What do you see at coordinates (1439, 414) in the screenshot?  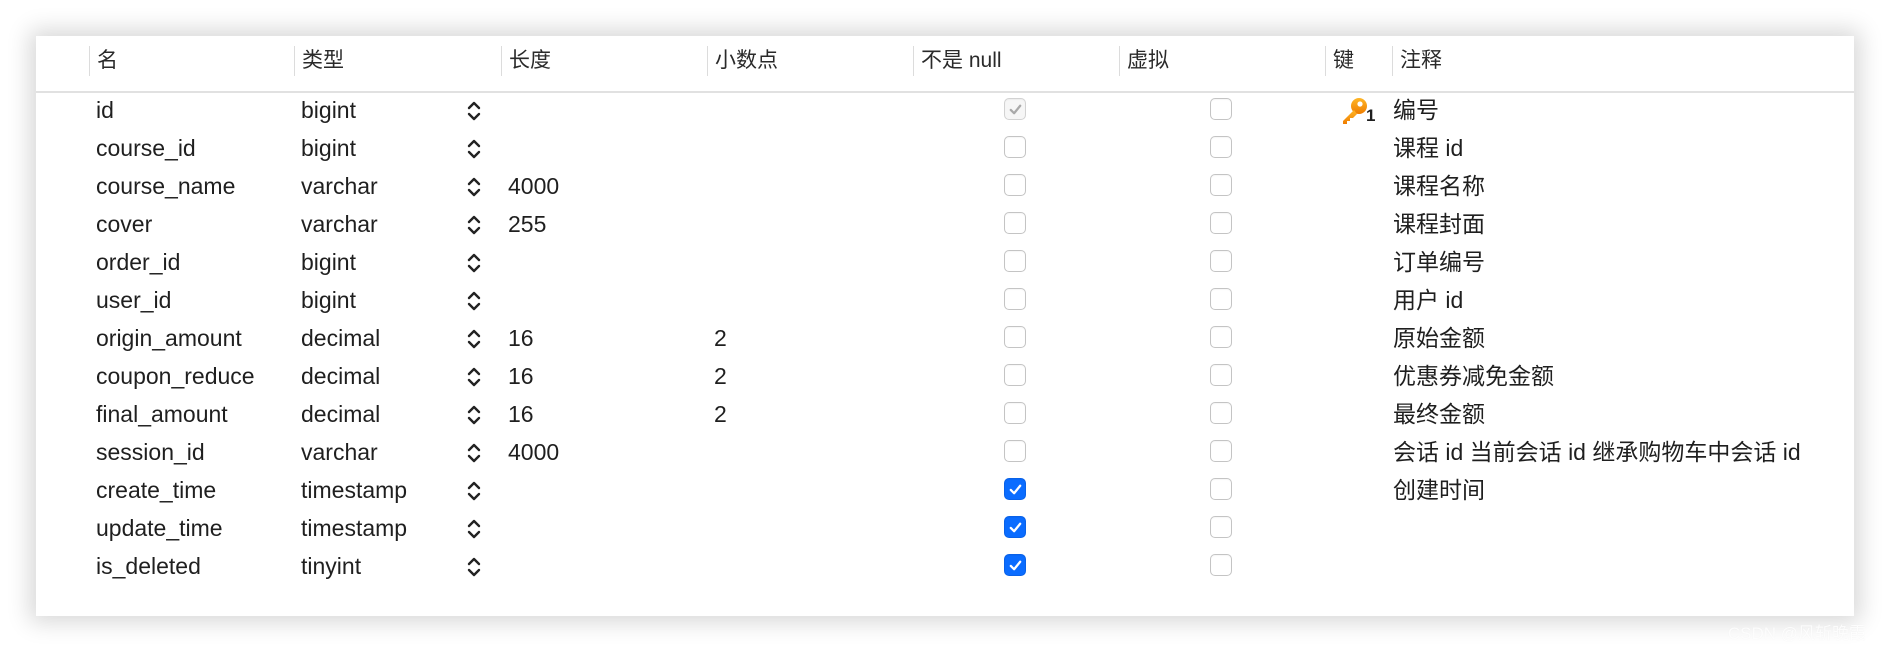 I see `field-comment-cell: 最终金额` at bounding box center [1439, 414].